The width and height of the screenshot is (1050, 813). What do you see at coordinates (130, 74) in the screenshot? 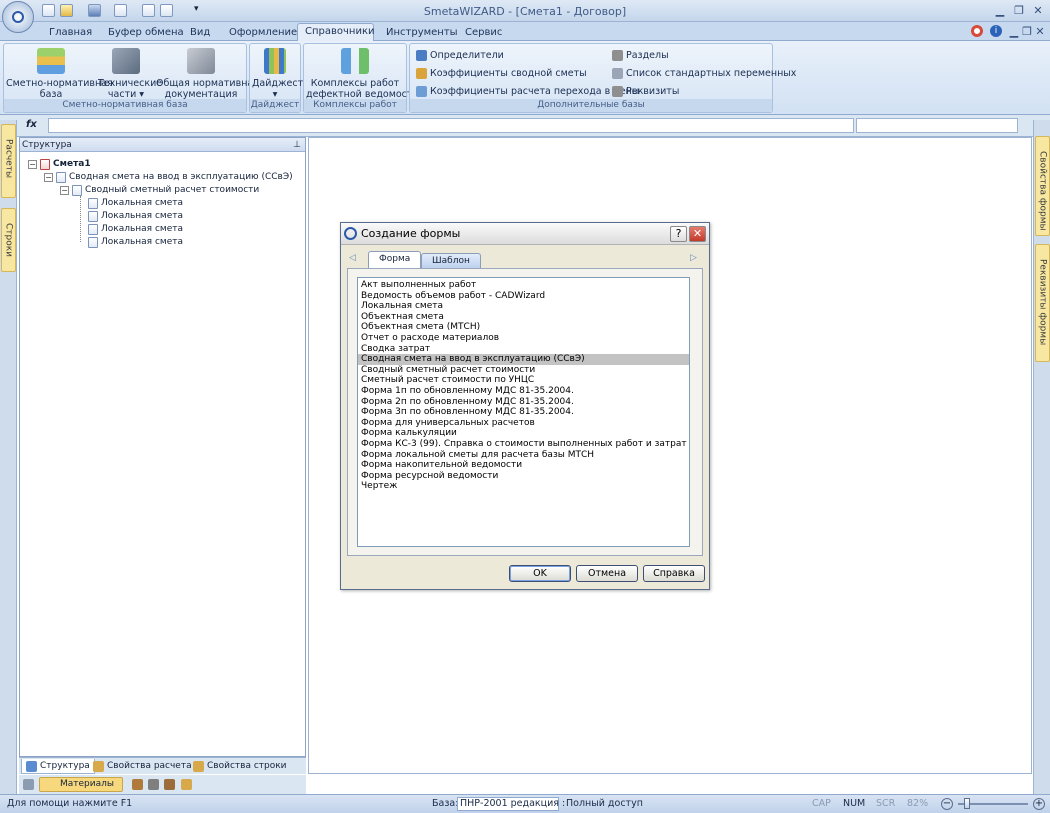
I see `technical-parts-button: Технические части ▾` at bounding box center [130, 74].